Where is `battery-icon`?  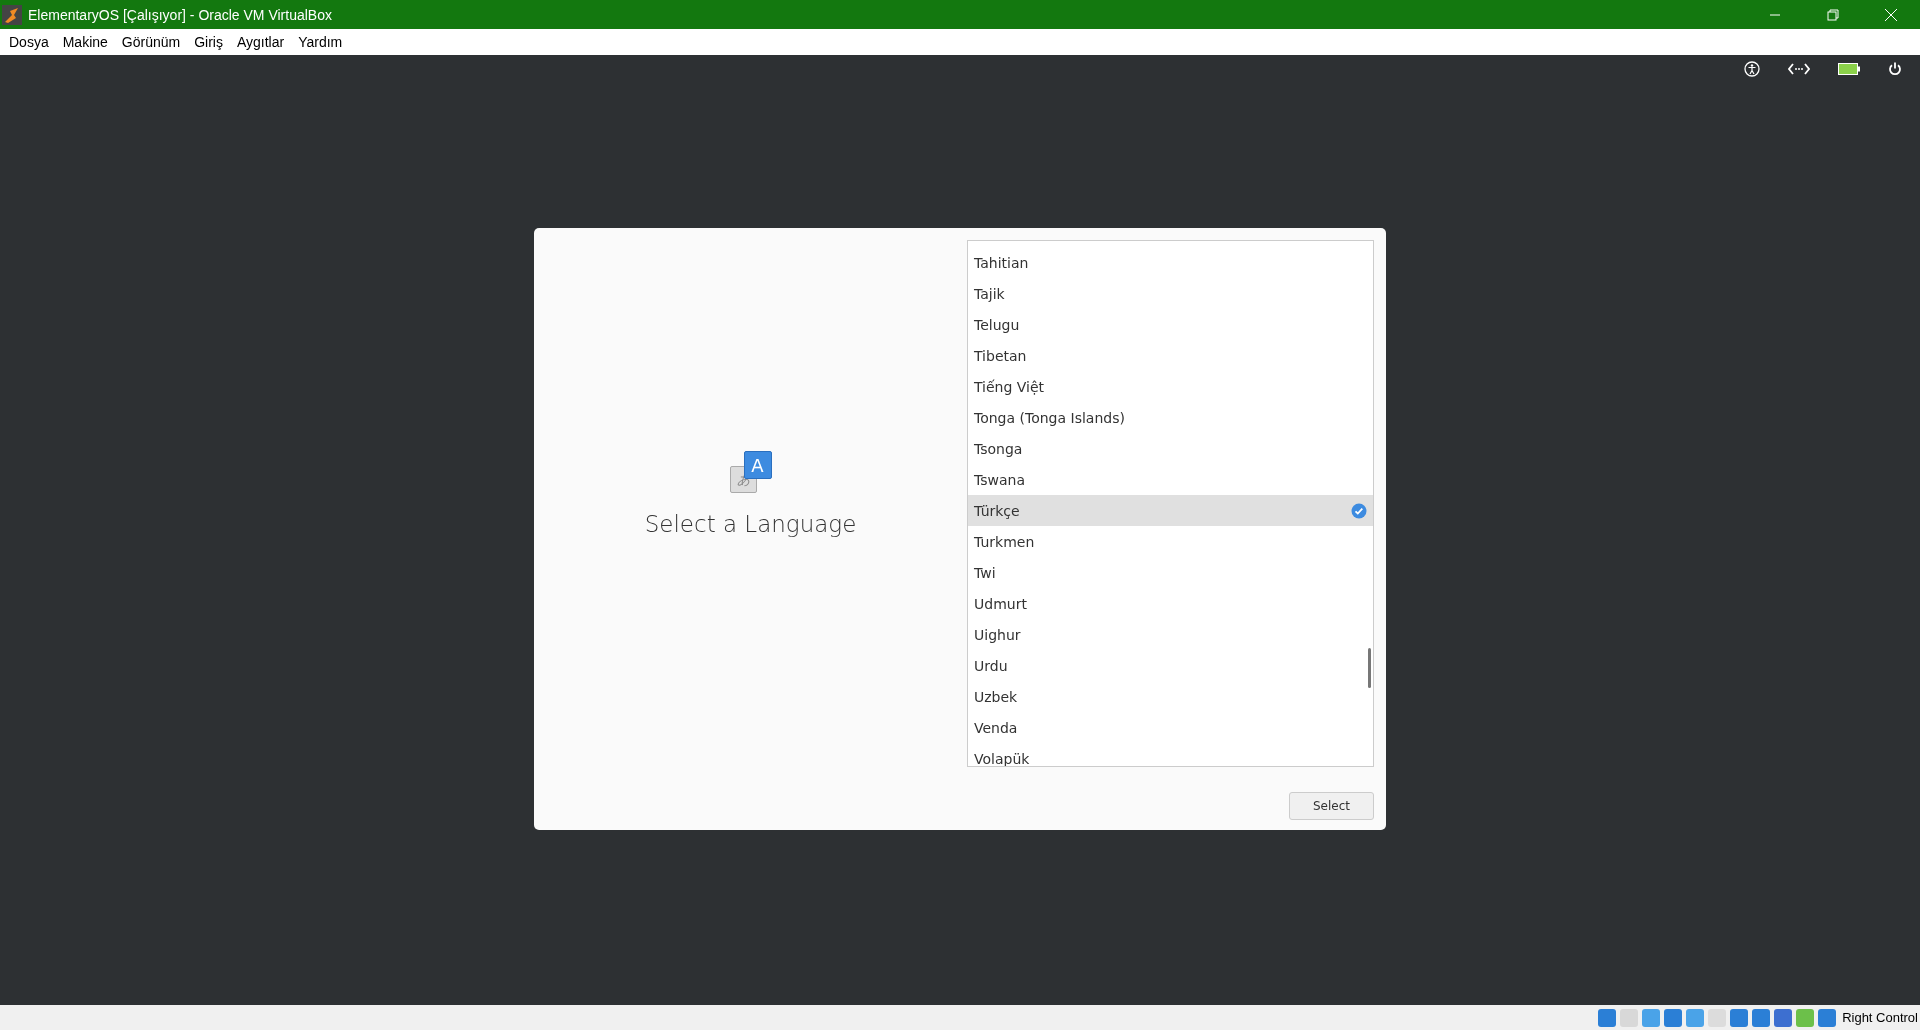 battery-icon is located at coordinates (1849, 69).